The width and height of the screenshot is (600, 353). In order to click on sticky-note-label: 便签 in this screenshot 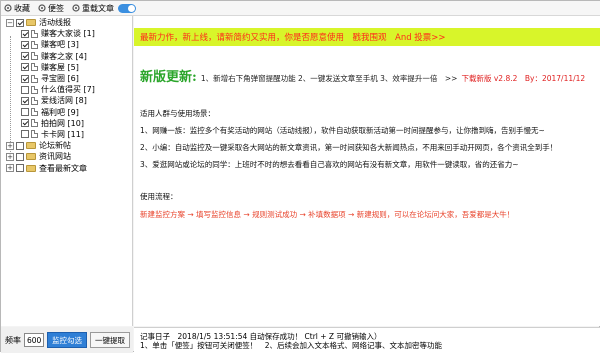, I will do `click(56, 8)`.